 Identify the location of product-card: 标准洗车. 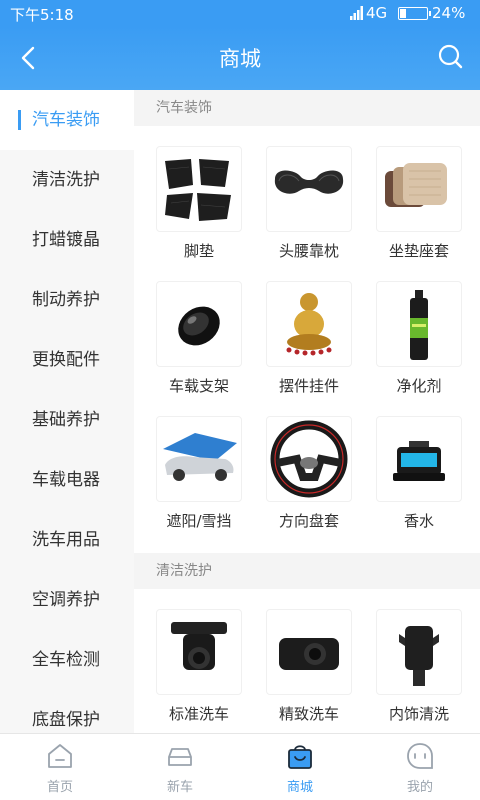
(199, 670).